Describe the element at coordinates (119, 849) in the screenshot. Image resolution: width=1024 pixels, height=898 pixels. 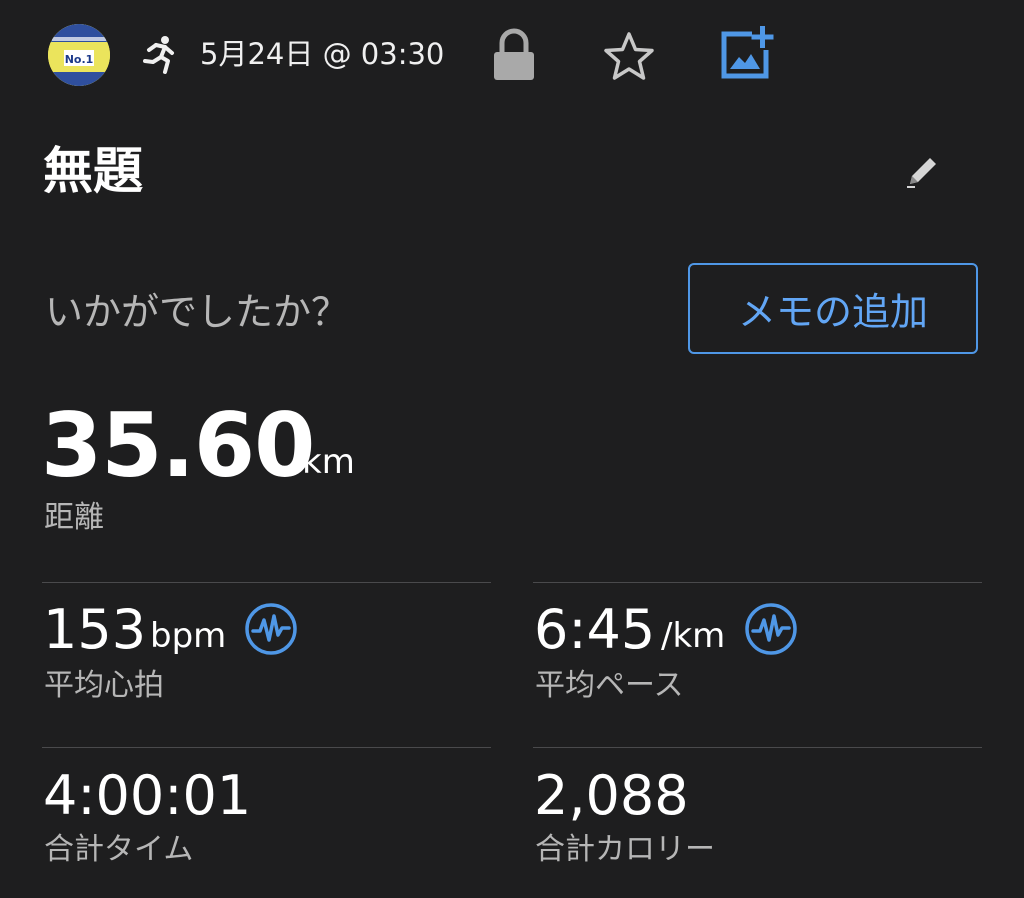
I see `total-time-label: 合計タイム` at that location.